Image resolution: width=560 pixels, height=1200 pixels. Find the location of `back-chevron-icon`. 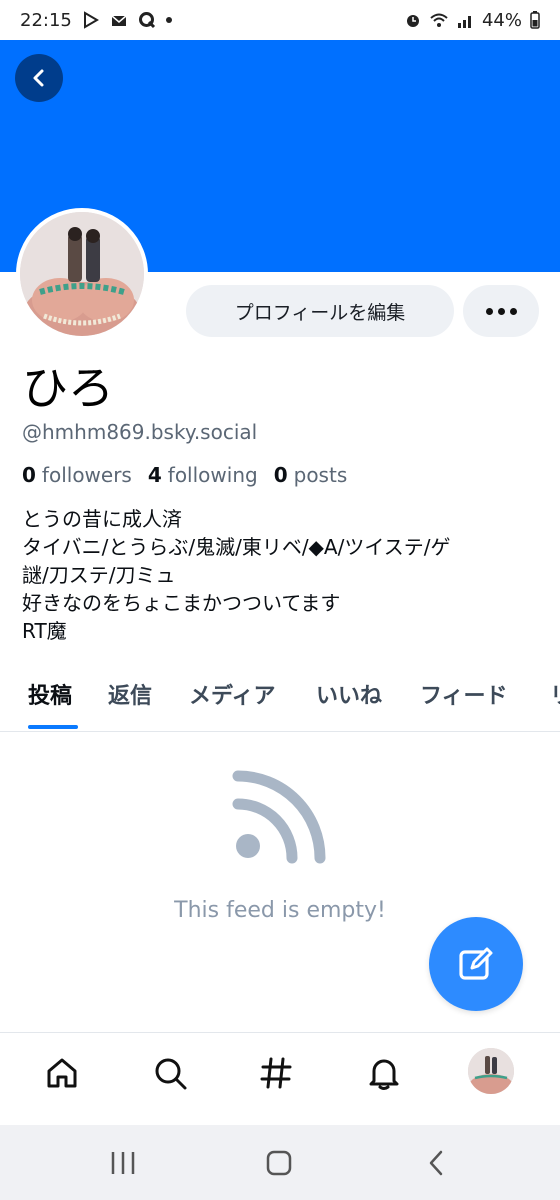

back-chevron-icon is located at coordinates (436, 1163).